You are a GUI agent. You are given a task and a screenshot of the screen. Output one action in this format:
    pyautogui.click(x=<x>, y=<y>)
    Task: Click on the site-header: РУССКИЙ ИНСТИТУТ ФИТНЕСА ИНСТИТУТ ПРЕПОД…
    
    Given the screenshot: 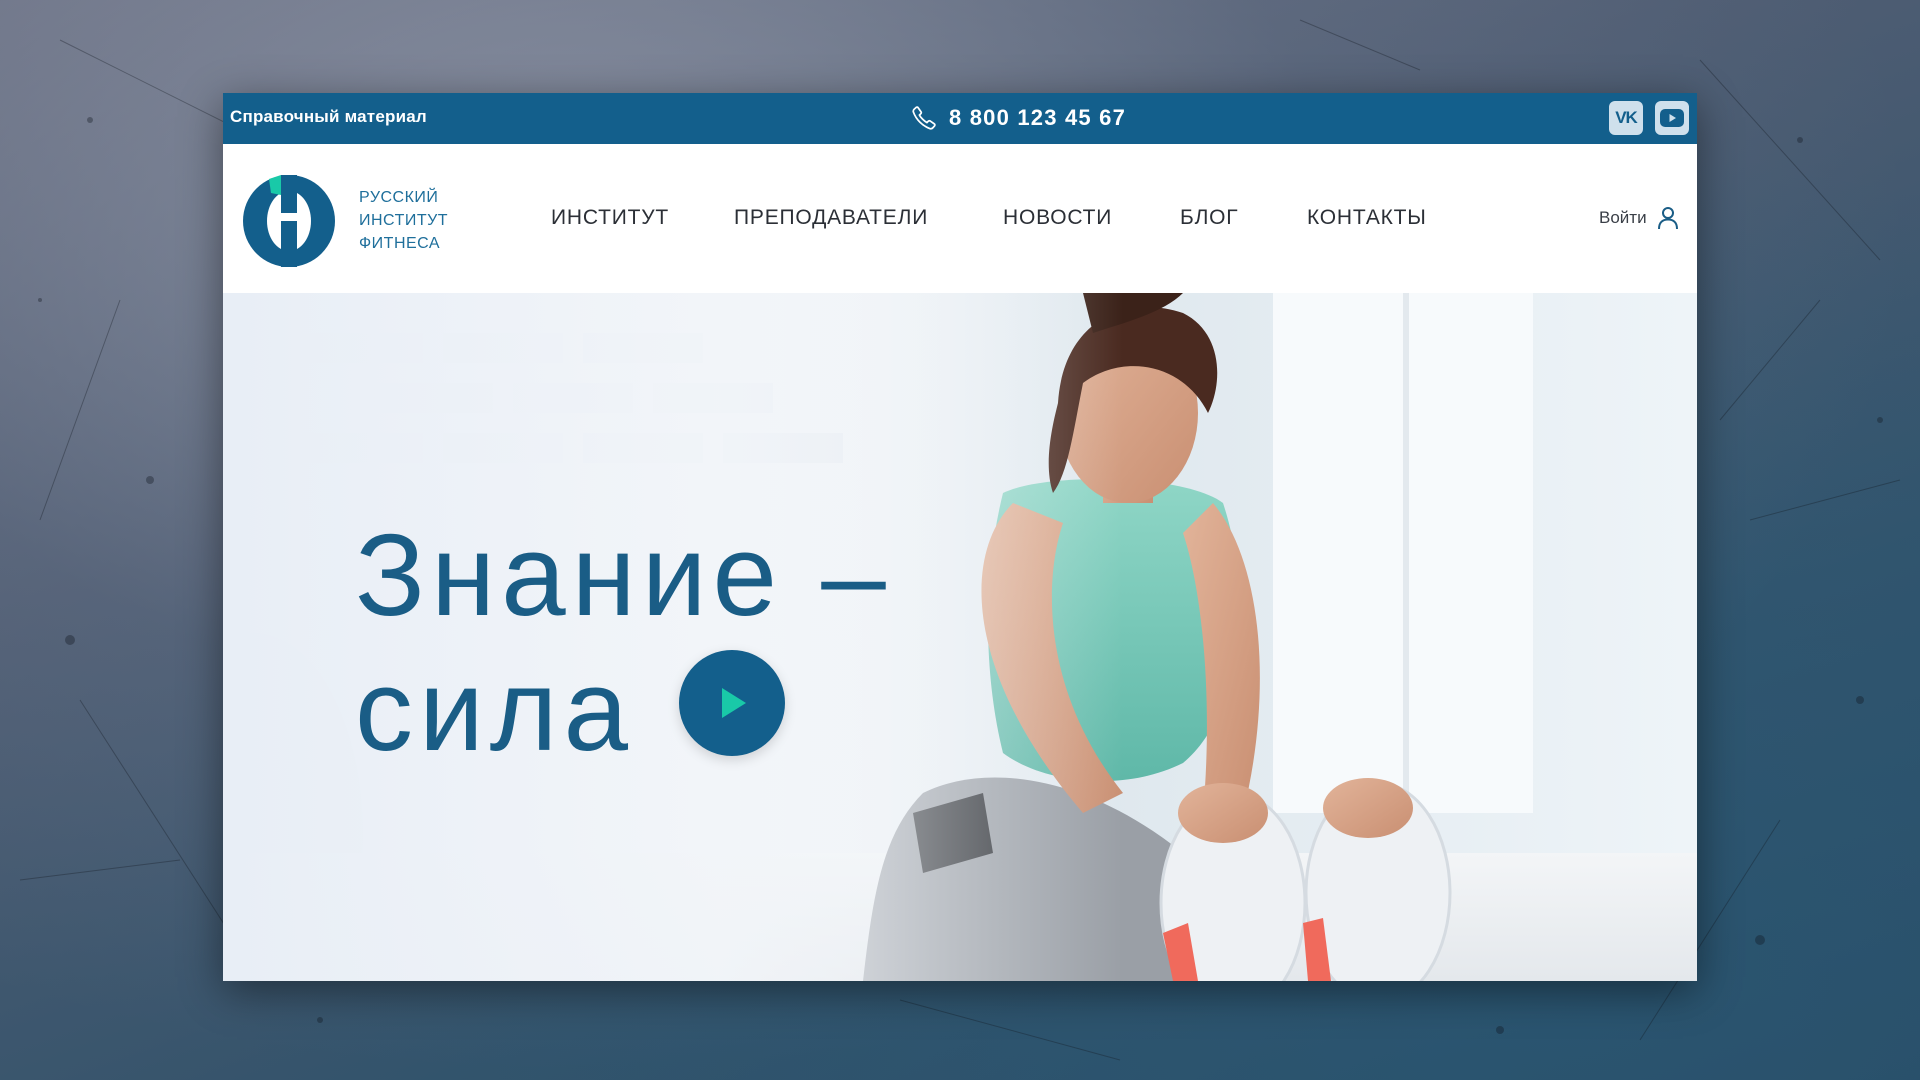 What is the action you would take?
    pyautogui.click(x=960, y=218)
    